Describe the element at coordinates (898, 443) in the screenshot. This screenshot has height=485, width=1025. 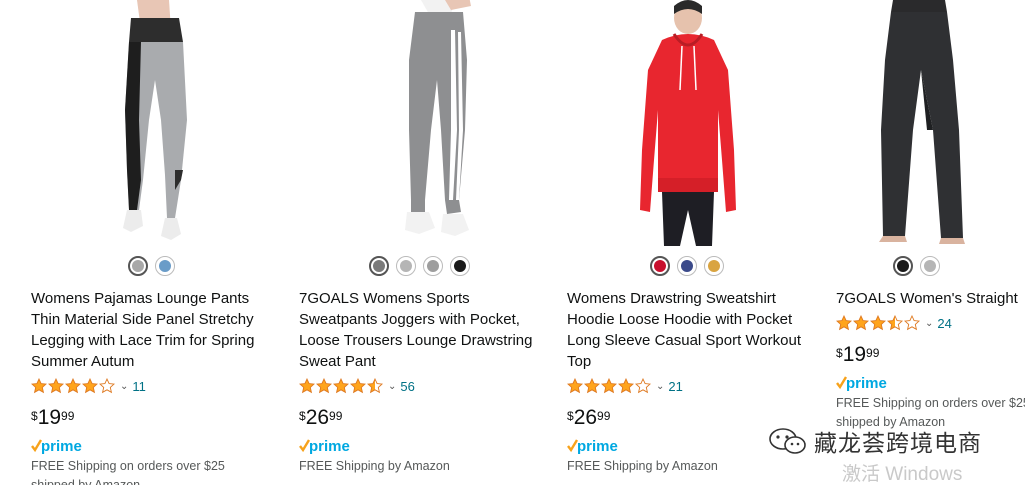
I see `watermark-text: 藏龙荟跨境电商` at that location.